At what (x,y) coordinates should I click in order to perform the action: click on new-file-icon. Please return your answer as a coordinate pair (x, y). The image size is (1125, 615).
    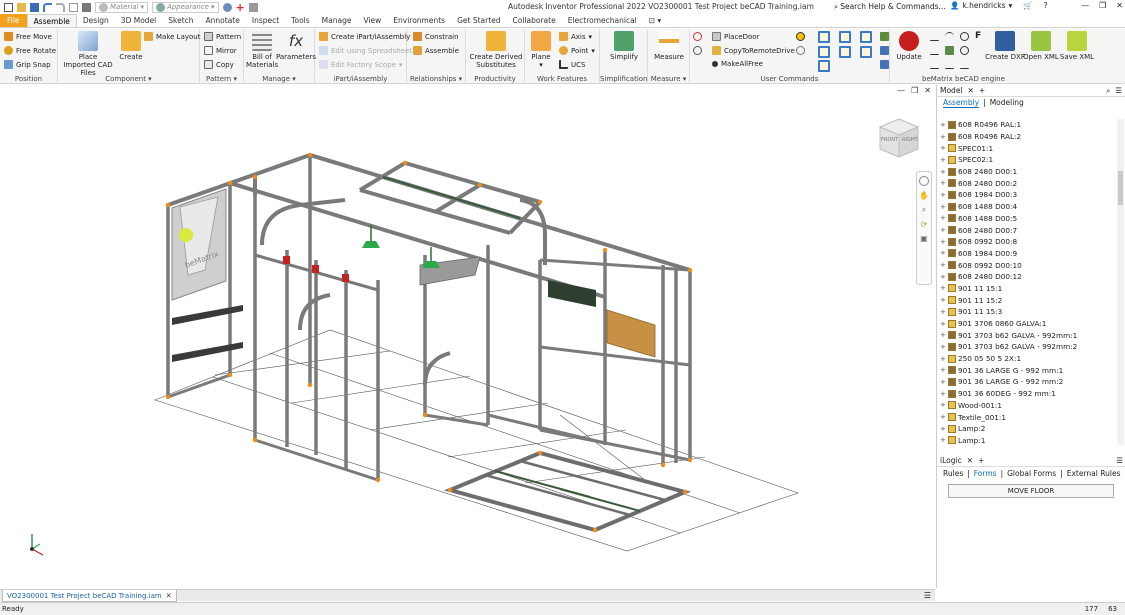
    Looking at the image, I should click on (8, 7).